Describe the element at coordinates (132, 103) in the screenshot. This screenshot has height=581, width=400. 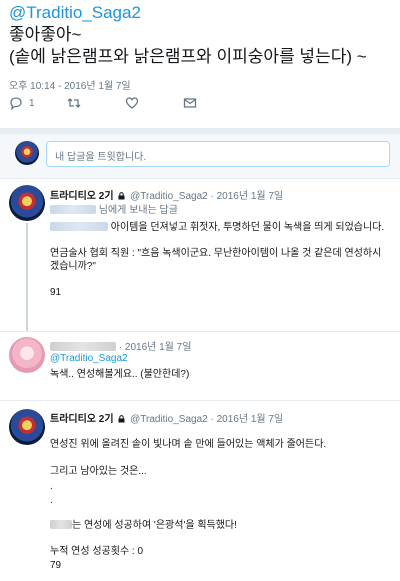
I see `heart-icon` at that location.